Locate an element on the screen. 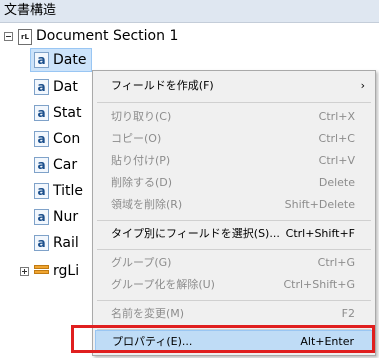 This screenshot has width=379, height=358. chevron-right-icon: › is located at coordinates (362, 85).